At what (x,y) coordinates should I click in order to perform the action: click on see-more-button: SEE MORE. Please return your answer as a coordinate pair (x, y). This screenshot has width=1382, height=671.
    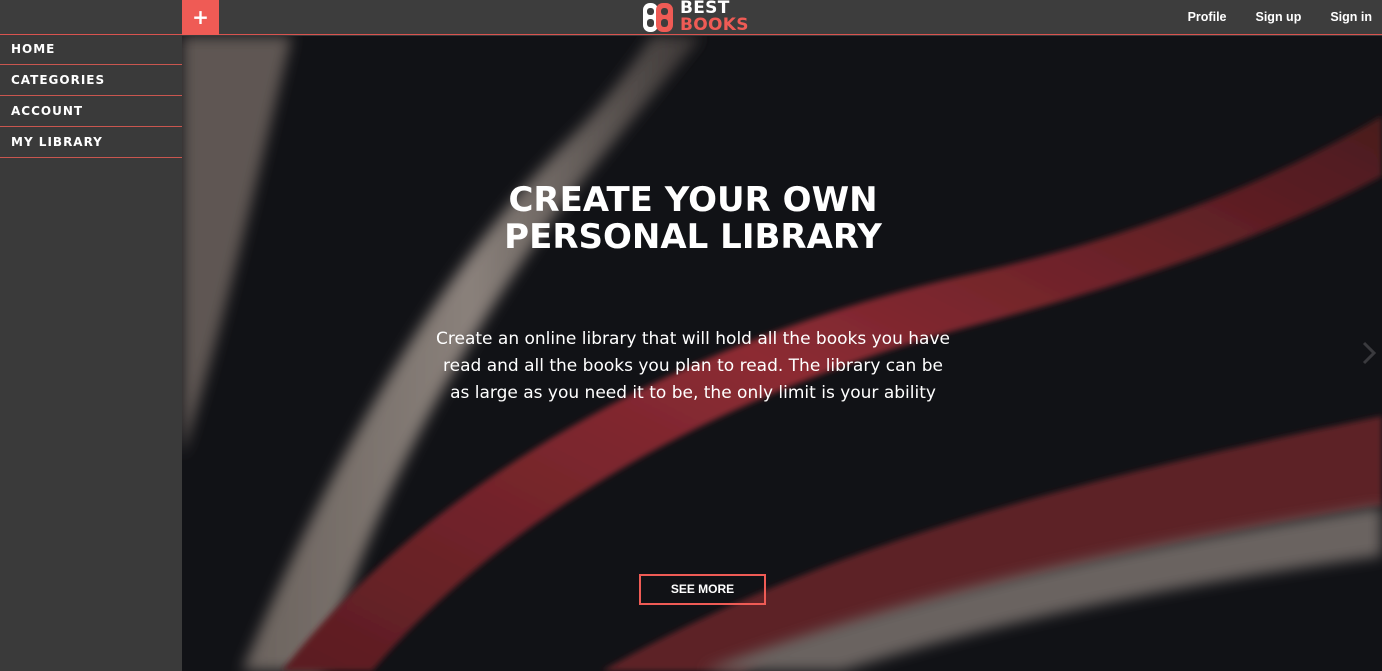
    Looking at the image, I should click on (702, 589).